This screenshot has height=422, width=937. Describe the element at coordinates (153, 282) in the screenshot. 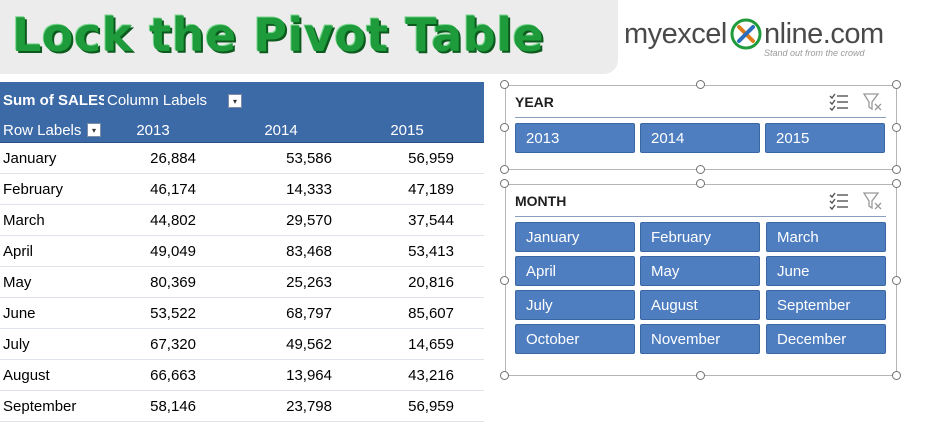

I see `value-cell: 80,369` at that location.